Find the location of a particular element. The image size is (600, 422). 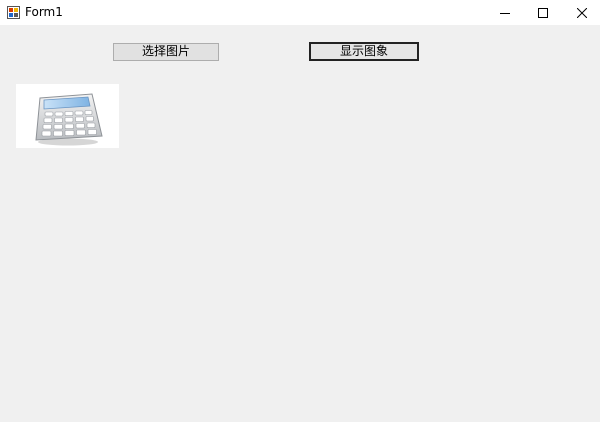

maximize-icon is located at coordinates (543, 12).